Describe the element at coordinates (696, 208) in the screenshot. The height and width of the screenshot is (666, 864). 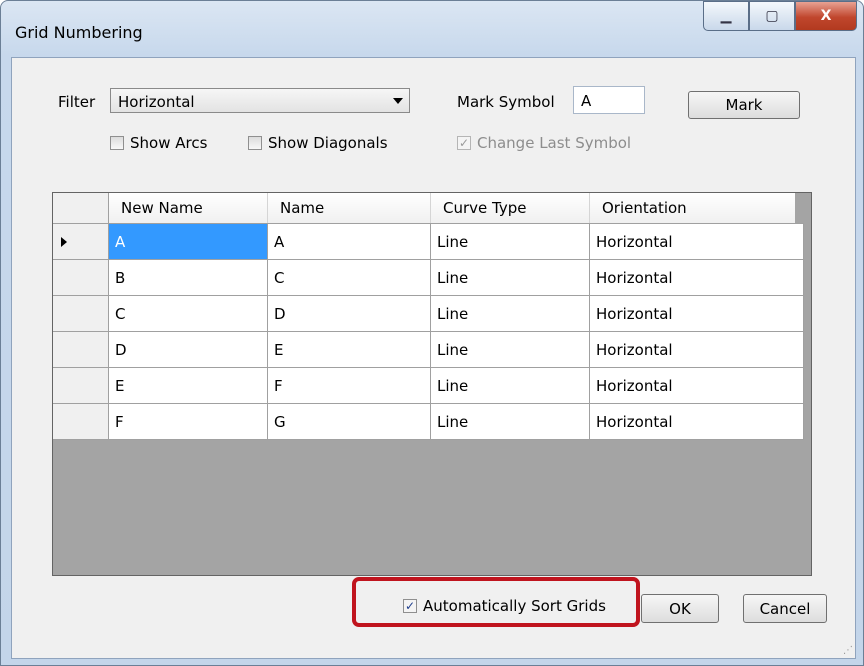
I see `column-header-orientation: Orientation` at that location.